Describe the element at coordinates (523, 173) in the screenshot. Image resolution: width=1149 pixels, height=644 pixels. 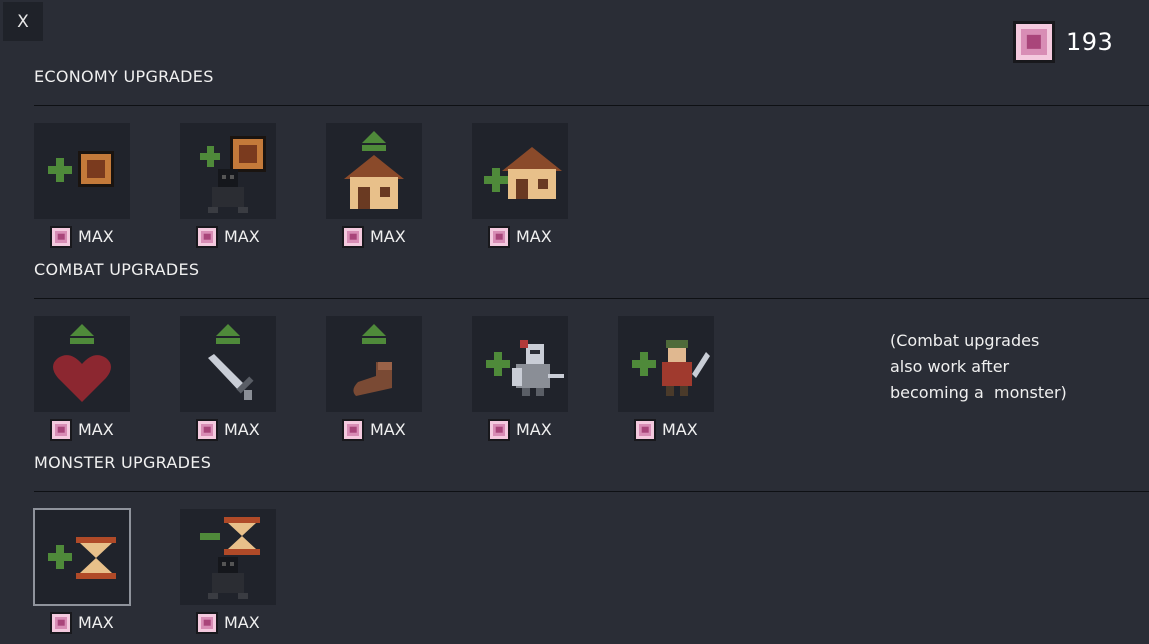
I see `plus-house-icon` at that location.